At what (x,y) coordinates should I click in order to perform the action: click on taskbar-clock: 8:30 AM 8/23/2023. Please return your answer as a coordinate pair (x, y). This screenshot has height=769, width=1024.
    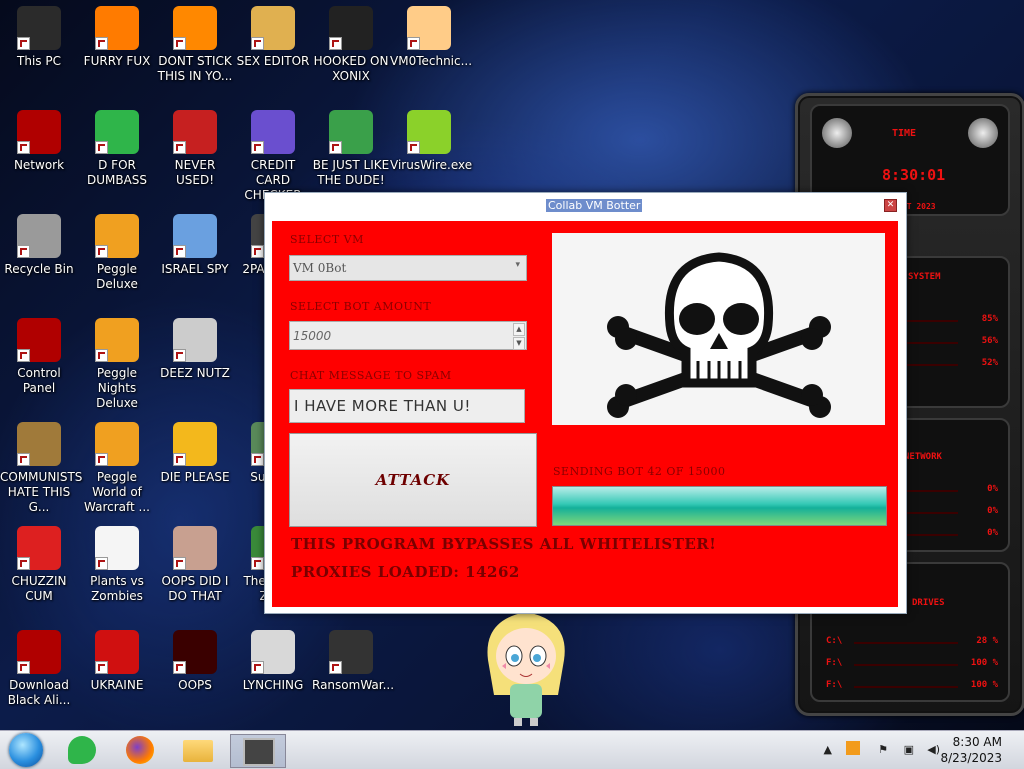
    Looking at the image, I should click on (971, 750).